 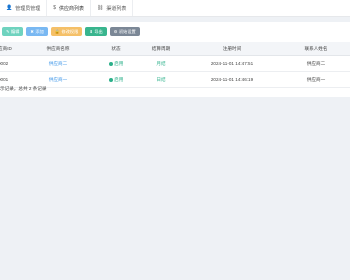 I want to click on column-header-time: 注册时间, so click(x=232, y=49).